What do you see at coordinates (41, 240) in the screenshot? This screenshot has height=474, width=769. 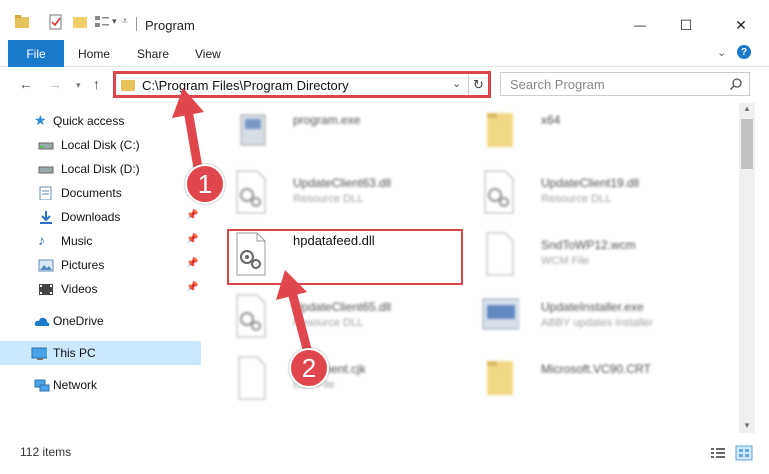 I see `music-icon: ♪` at bounding box center [41, 240].